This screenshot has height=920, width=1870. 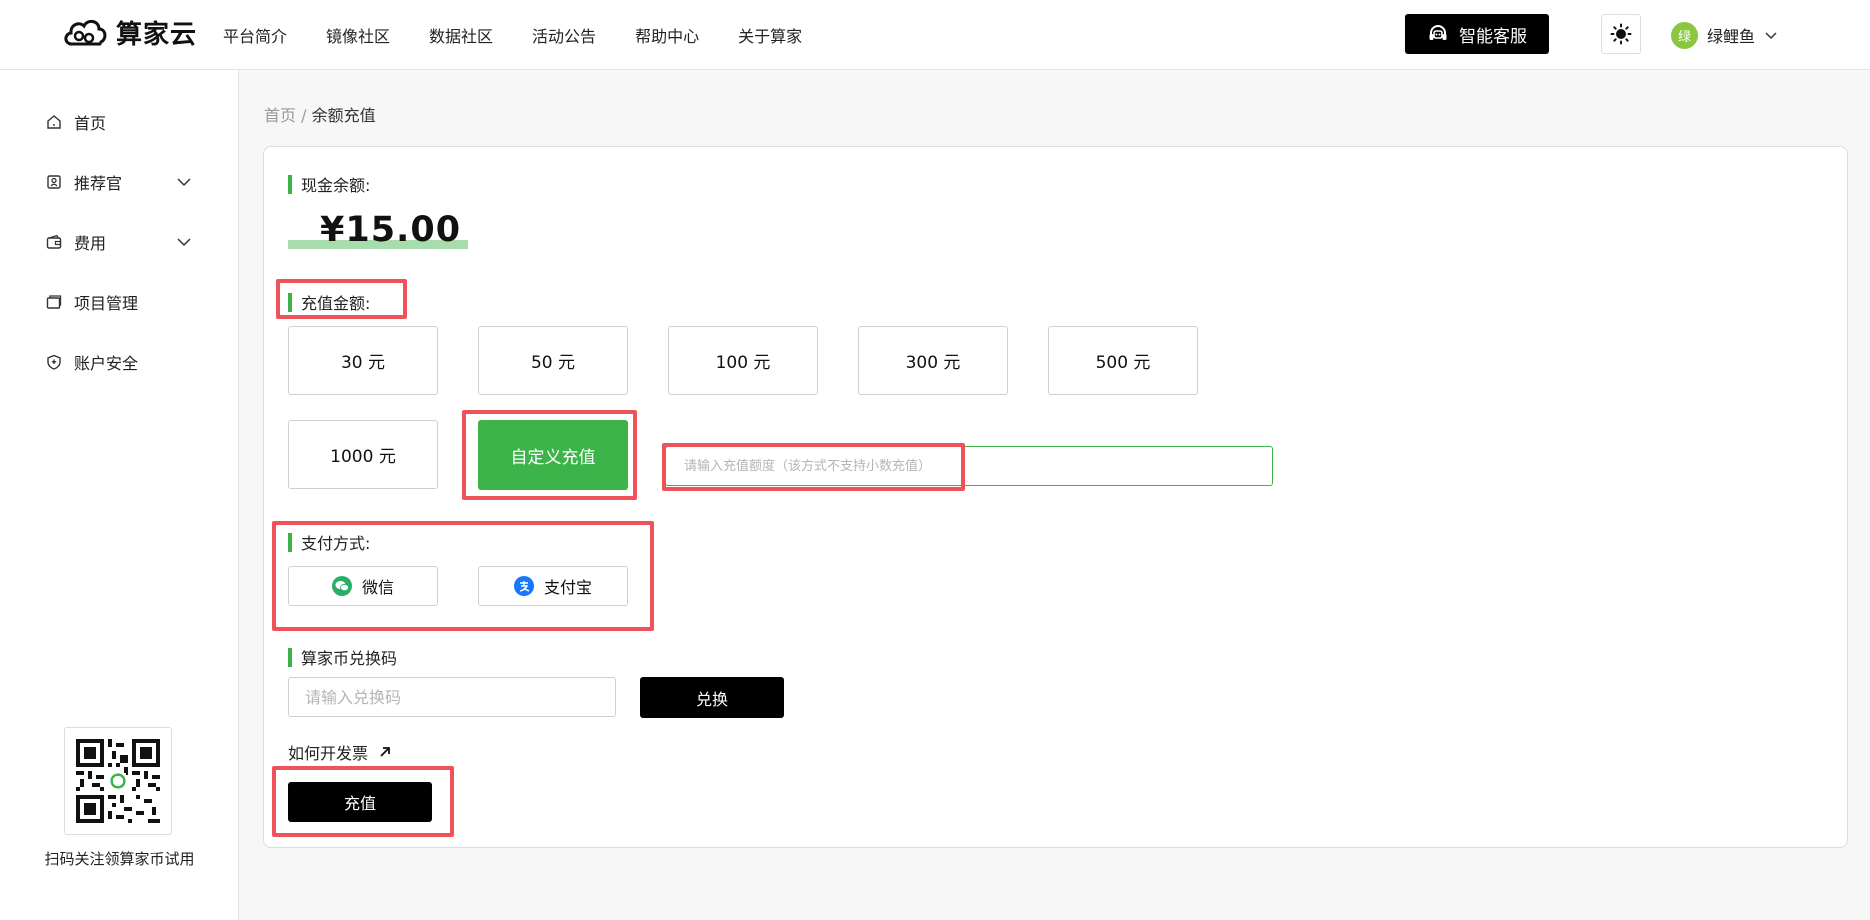 I want to click on wechat-icon, so click(x=341, y=586).